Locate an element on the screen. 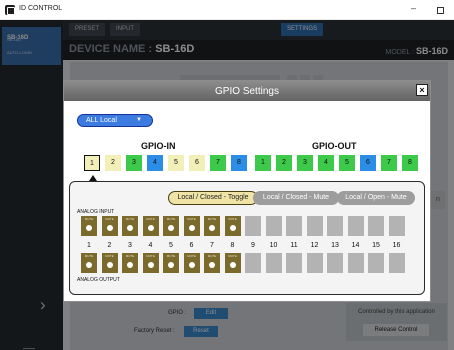  gpio-in-button-5: 5 is located at coordinates (176, 163).